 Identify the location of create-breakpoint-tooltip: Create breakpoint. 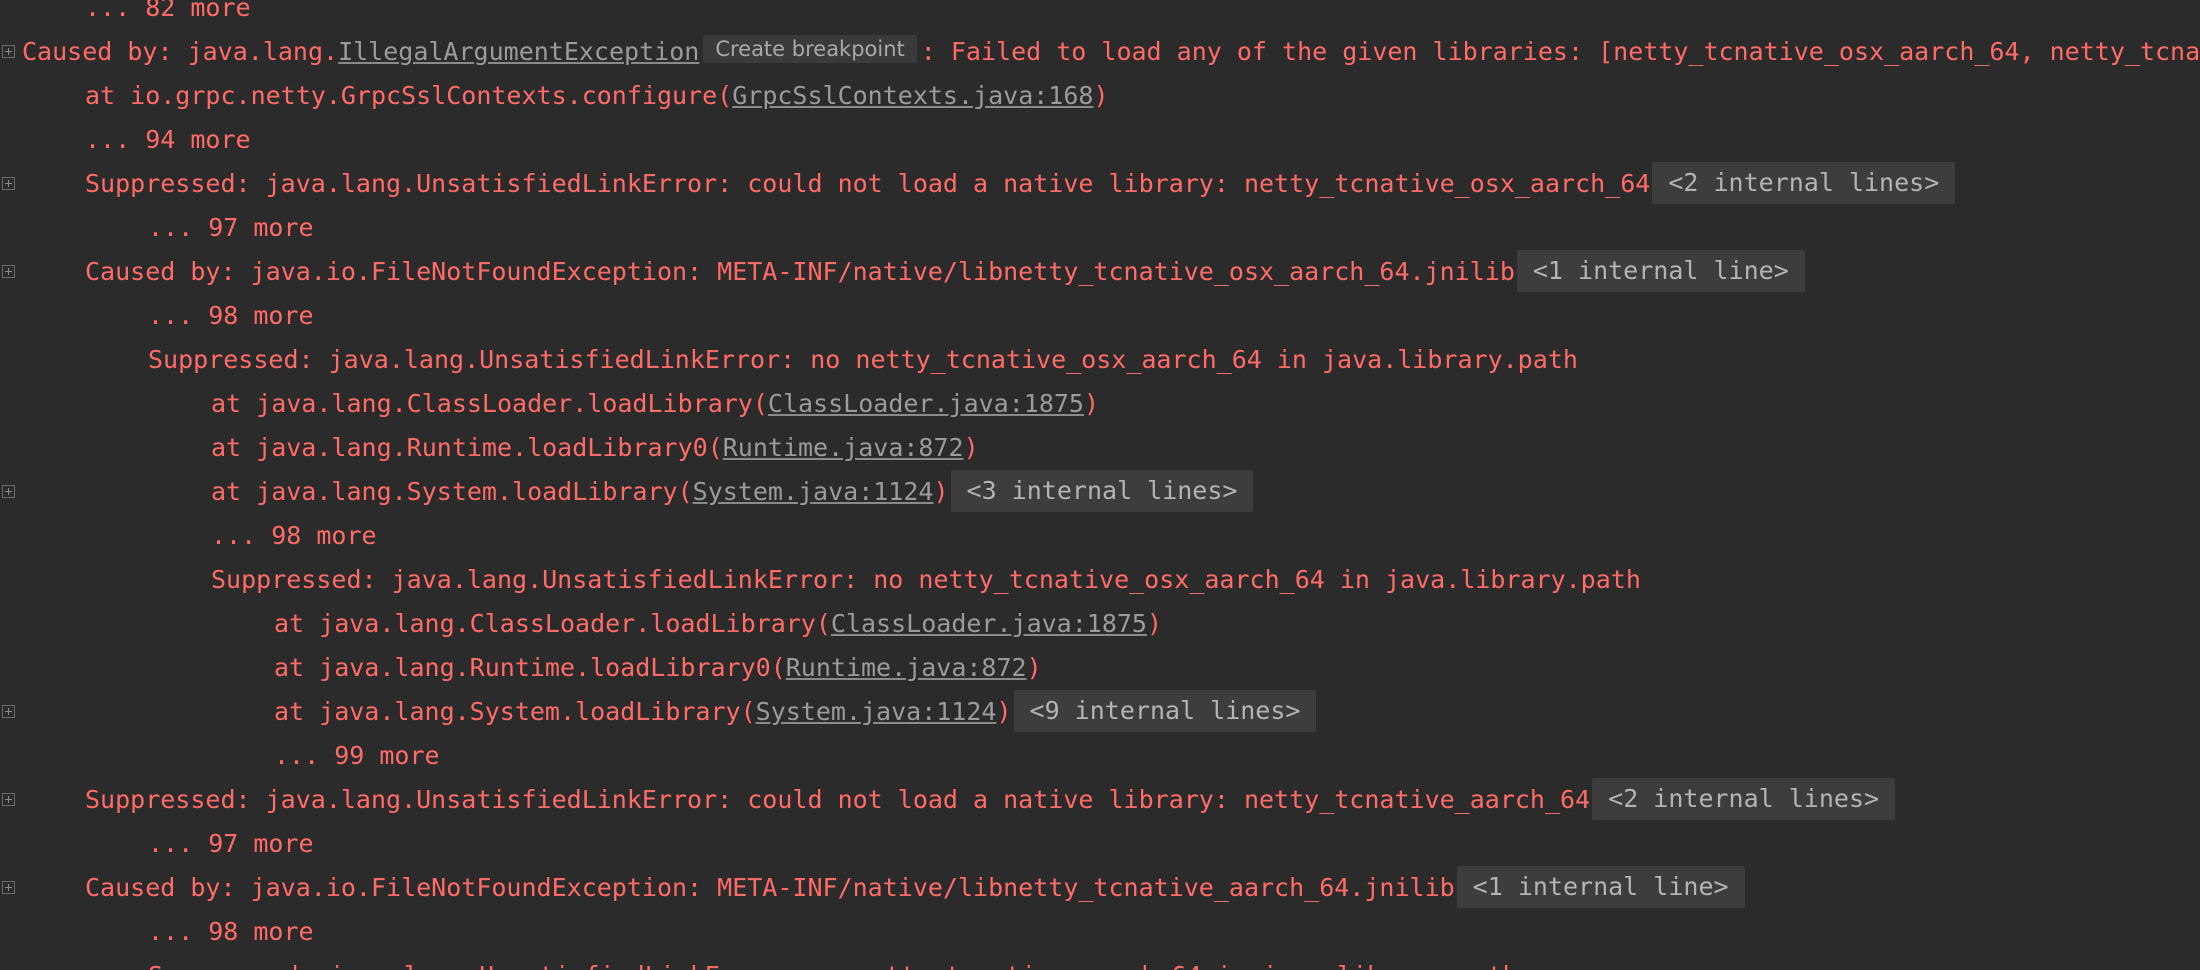
(810, 49).